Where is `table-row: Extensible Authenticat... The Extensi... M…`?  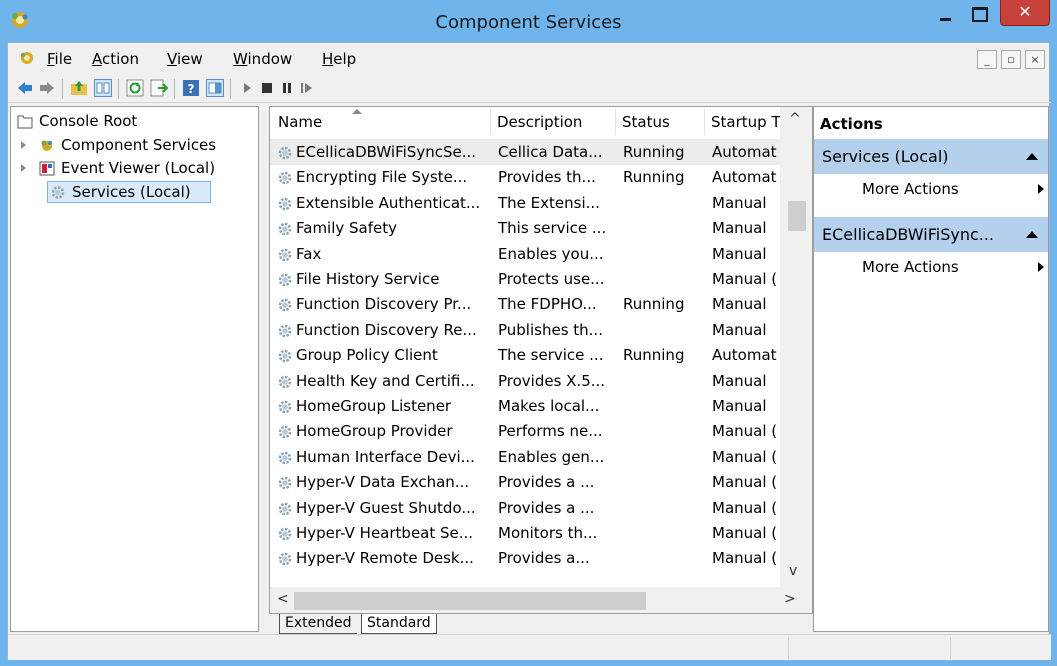
table-row: Extensible Authenticat... The Extensi... M… is located at coordinates (525, 203).